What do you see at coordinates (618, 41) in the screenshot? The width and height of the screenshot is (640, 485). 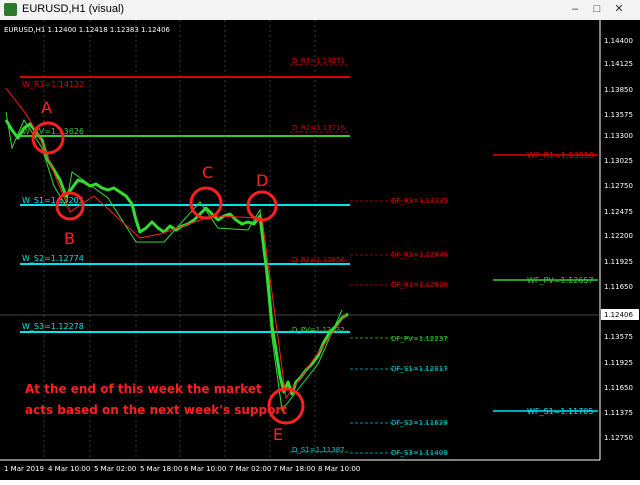 I see `price-tick: 1.14400` at bounding box center [618, 41].